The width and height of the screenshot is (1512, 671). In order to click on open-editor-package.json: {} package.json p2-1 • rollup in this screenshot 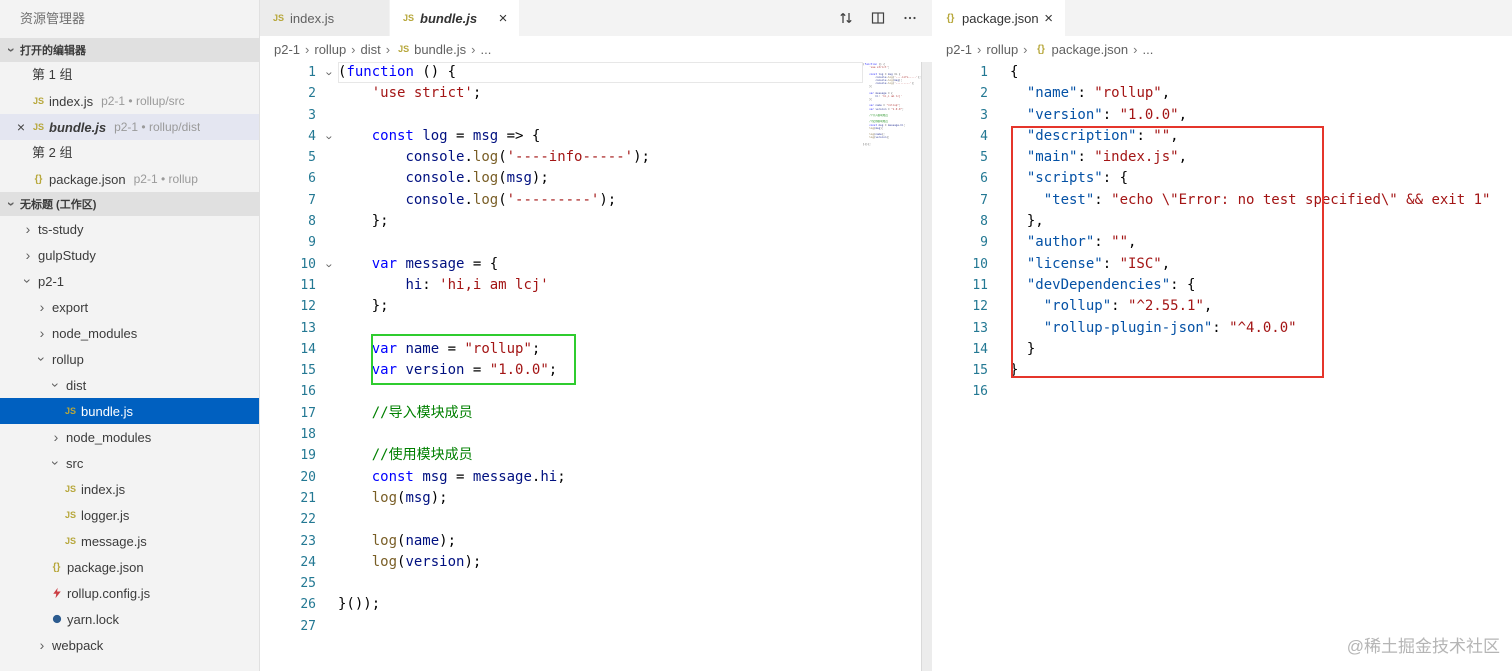, I will do `click(129, 179)`.